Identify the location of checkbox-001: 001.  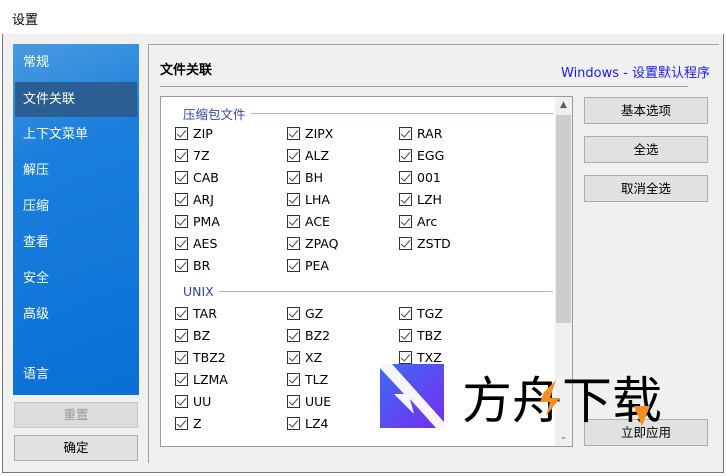
(420, 177).